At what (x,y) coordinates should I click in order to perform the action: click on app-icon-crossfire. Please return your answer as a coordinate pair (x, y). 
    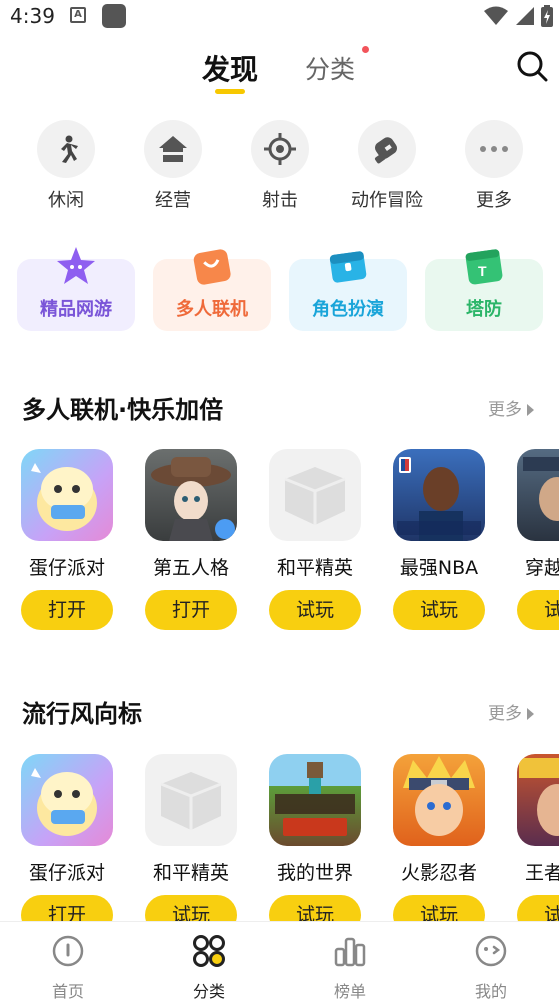
    Looking at the image, I should click on (538, 495).